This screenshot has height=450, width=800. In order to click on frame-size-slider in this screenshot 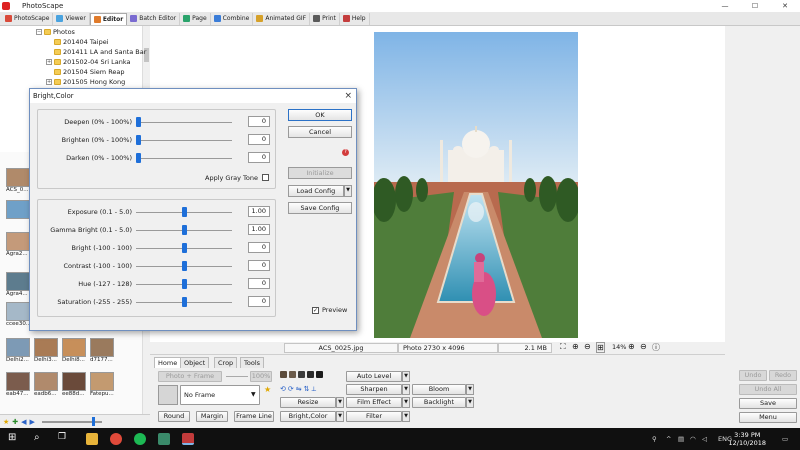, I will do `click(237, 376)`.